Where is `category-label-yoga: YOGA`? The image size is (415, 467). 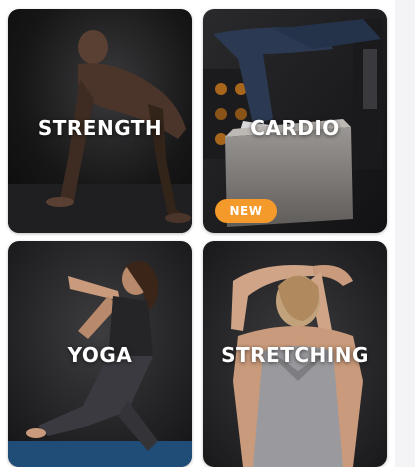 category-label-yoga: YOGA is located at coordinates (100, 355).